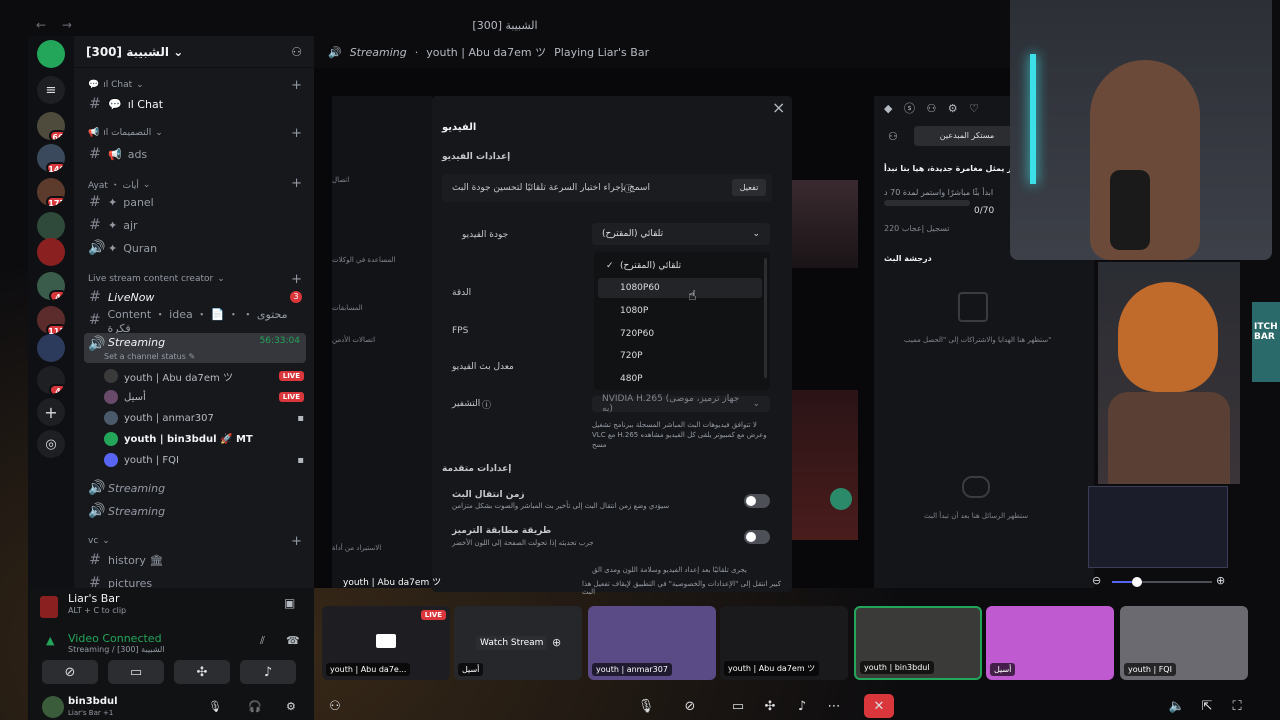  I want to click on voice-channel: Streaming / الشبيبة [300], so click(116, 649).